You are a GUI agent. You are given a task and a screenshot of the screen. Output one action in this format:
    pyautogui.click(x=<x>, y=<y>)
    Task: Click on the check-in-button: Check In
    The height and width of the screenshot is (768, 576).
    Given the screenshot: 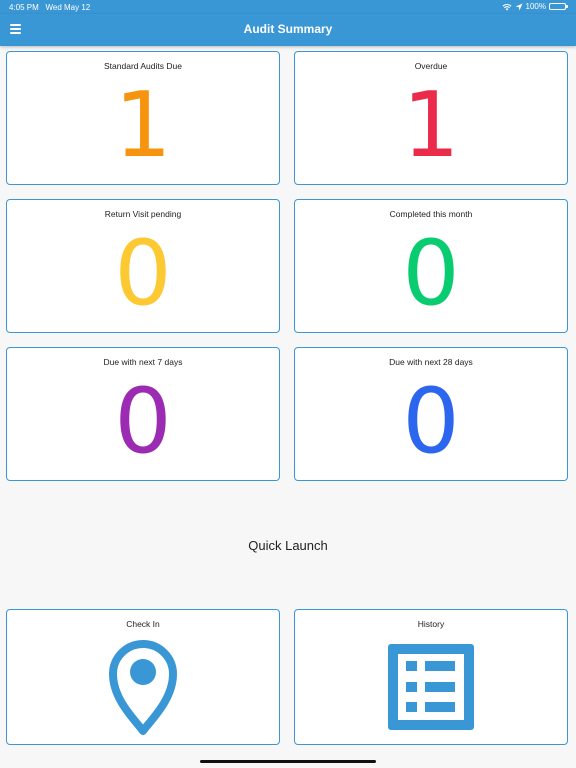 What is the action you would take?
    pyautogui.click(x=143, y=677)
    